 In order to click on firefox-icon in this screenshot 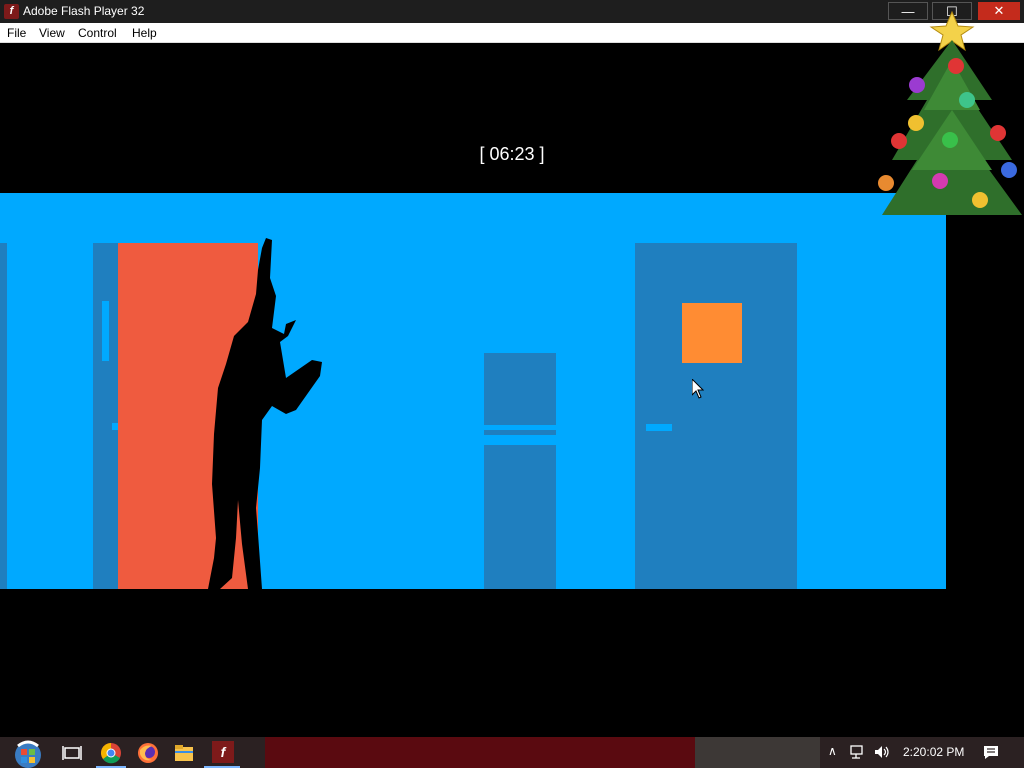, I will do `click(148, 753)`.